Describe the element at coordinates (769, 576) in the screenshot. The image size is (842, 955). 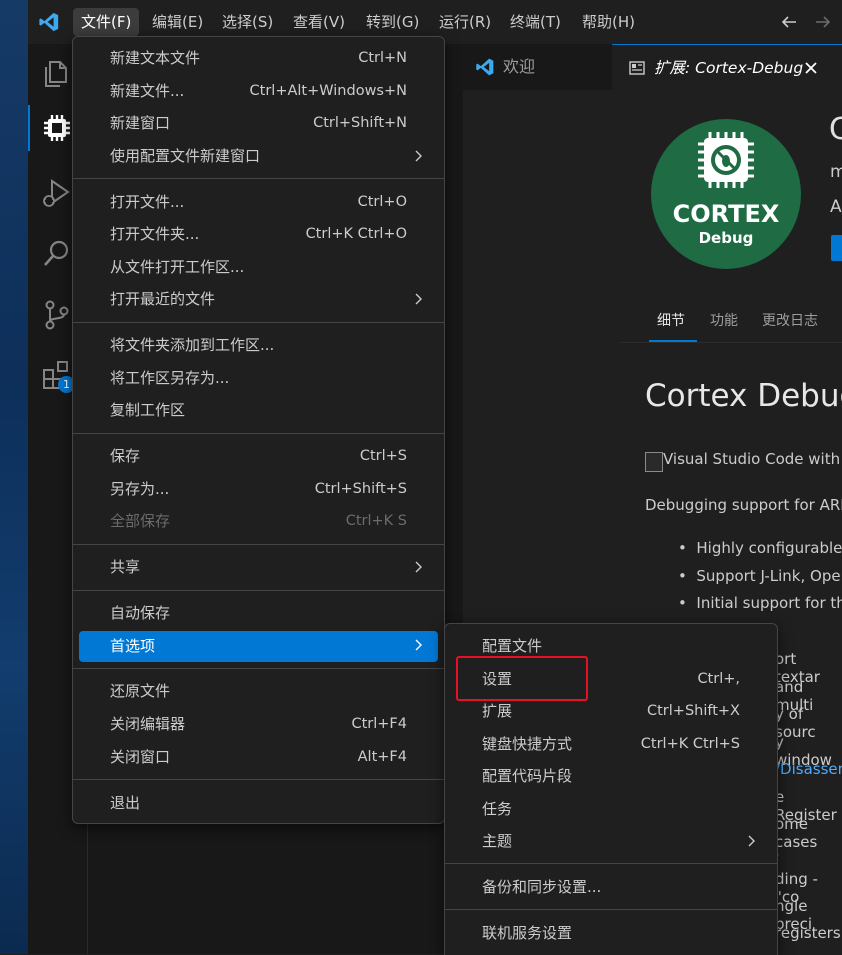
I see `bullet-2-text: Support J-Link, Open` at that location.